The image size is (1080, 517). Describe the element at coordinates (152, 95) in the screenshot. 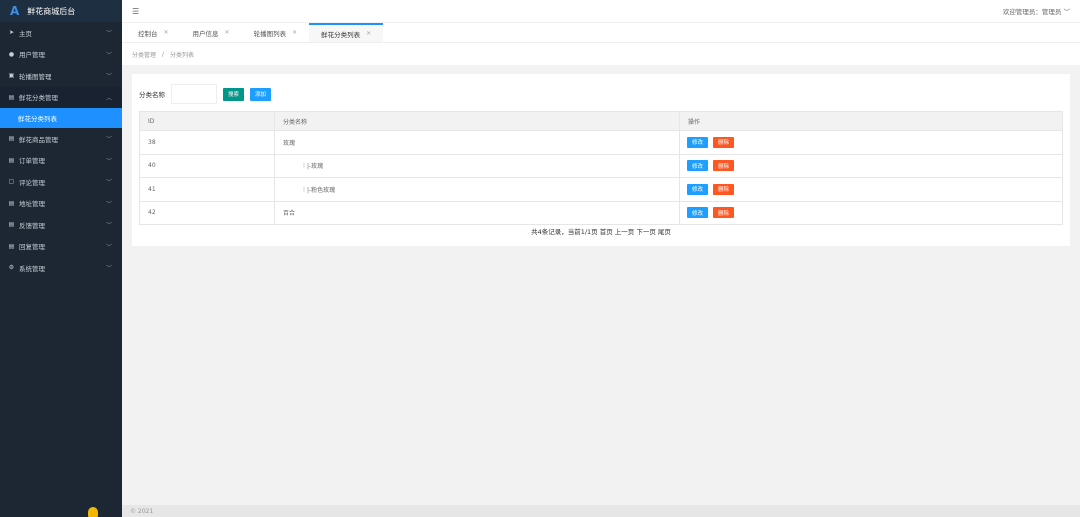

I see `search-label: 分类名称` at that location.